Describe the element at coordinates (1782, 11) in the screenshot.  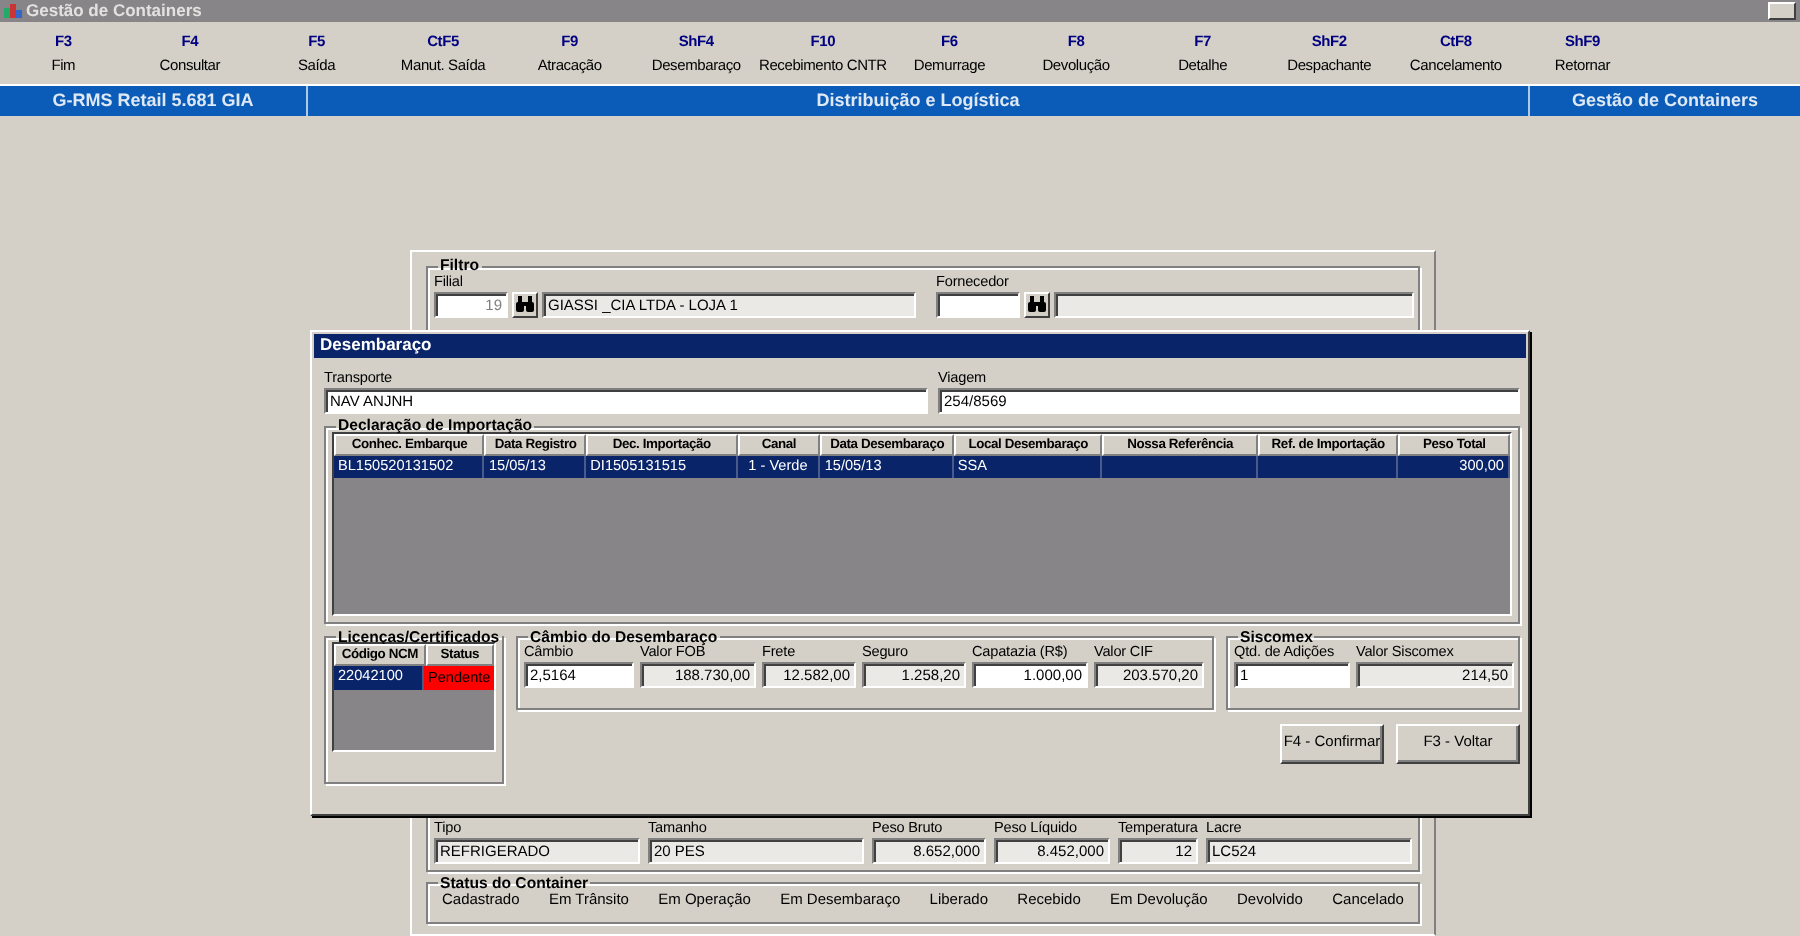
I see `minimize-button` at that location.